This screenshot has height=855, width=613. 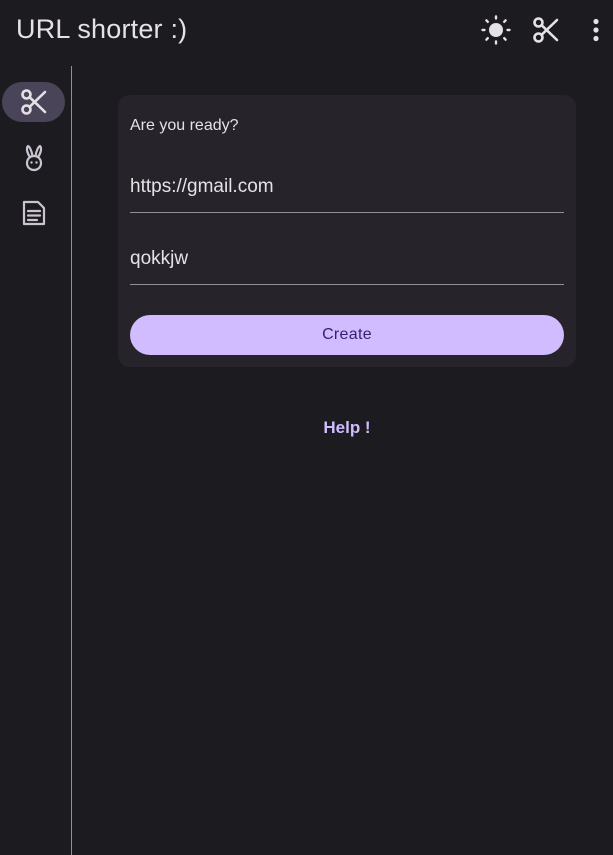 What do you see at coordinates (102, 29) in the screenshot?
I see `app-title: URL shorter :)` at bounding box center [102, 29].